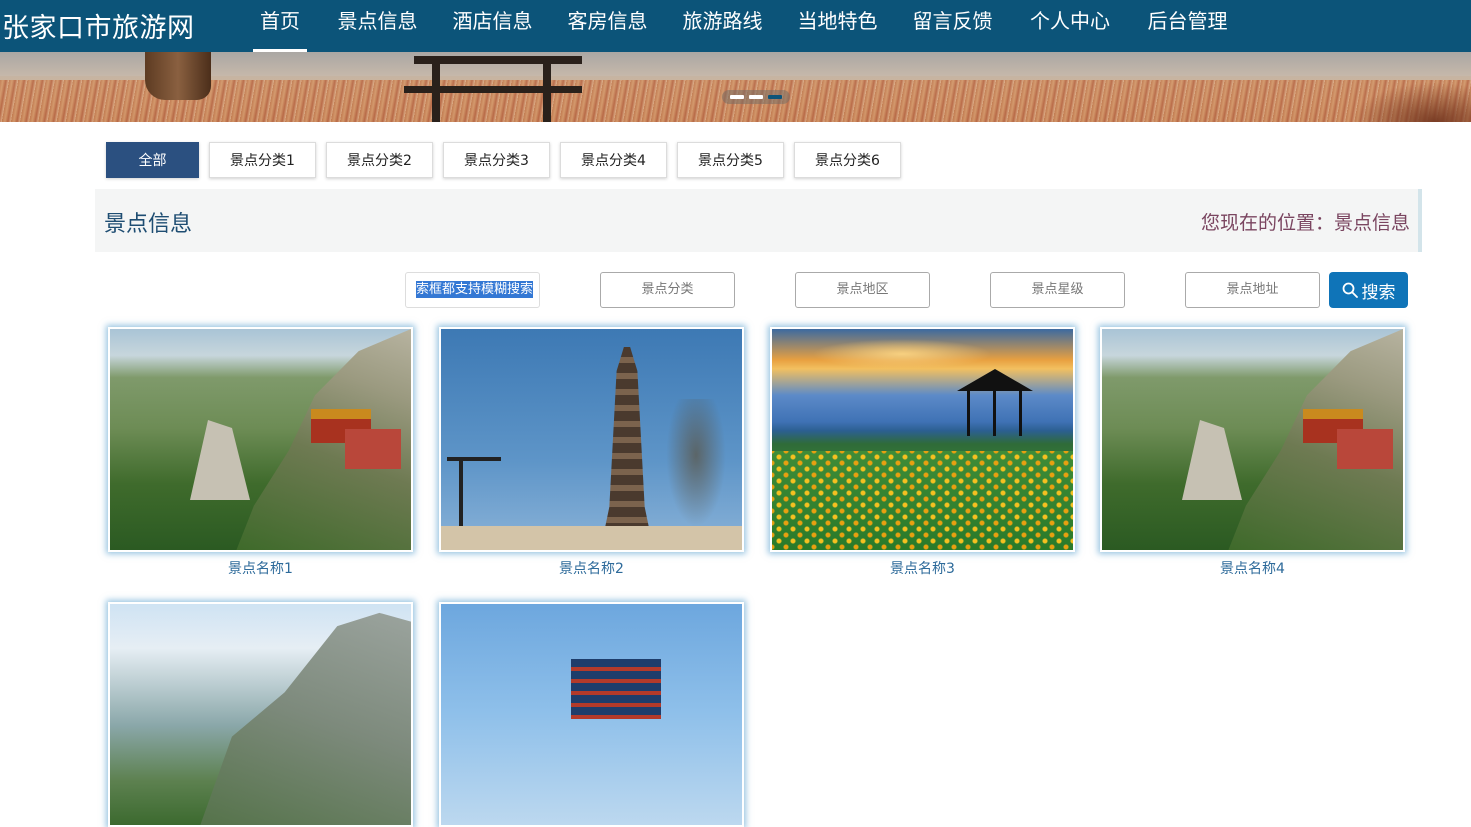 The image size is (1471, 827). Describe the element at coordinates (730, 160) in the screenshot. I see `category-tab-5: 景点分类5` at that location.